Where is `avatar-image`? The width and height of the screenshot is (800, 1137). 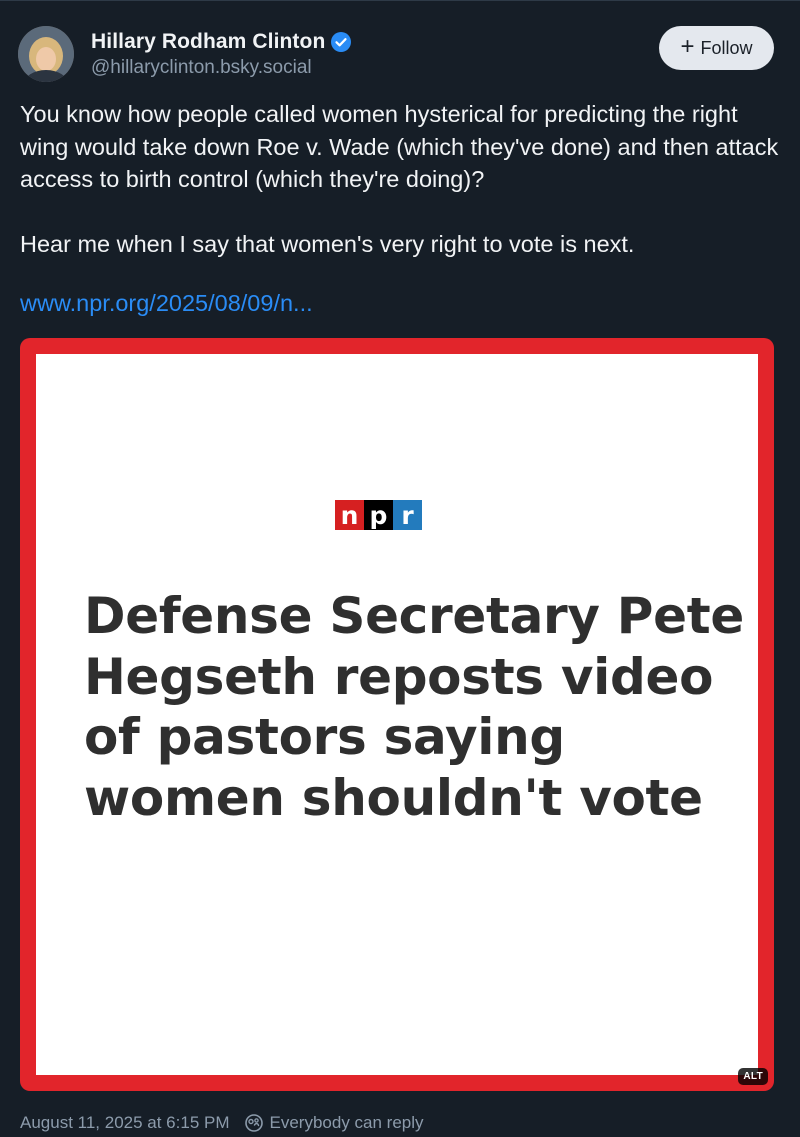
avatar-image is located at coordinates (46, 54).